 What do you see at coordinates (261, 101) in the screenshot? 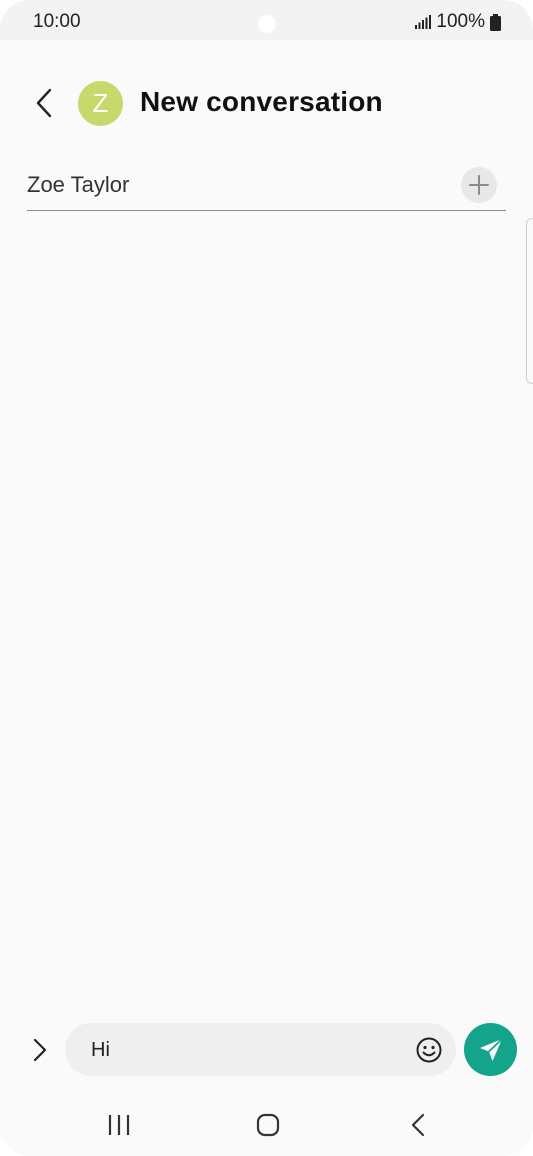
I see `page-title: New conversation` at bounding box center [261, 101].